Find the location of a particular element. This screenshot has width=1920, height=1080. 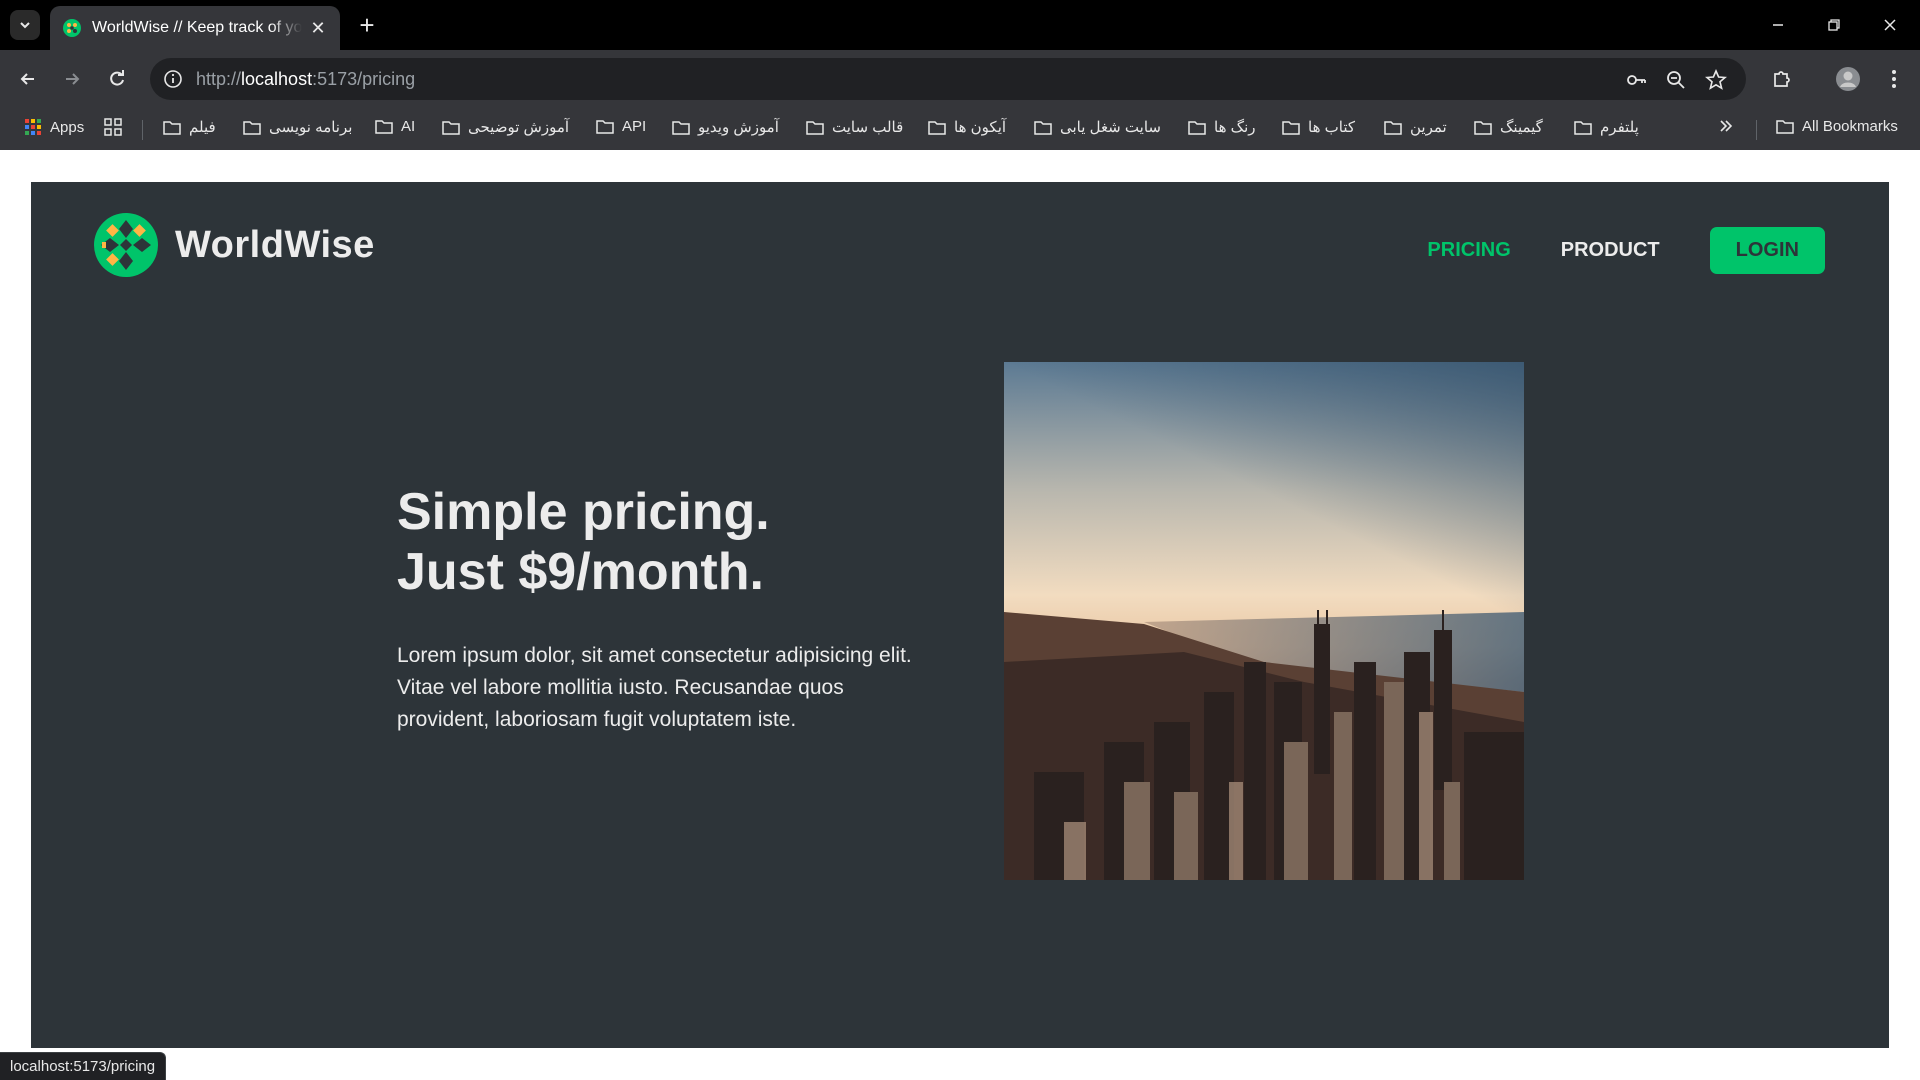

bookmark-folder: کتاب ها is located at coordinates (1318, 127).